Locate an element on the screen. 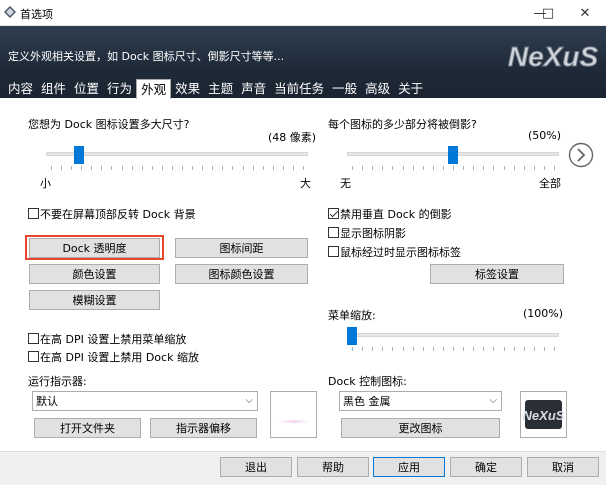 Image resolution: width=606 pixels, height=485 pixels. disable-reflection-checkbox is located at coordinates (333, 213).